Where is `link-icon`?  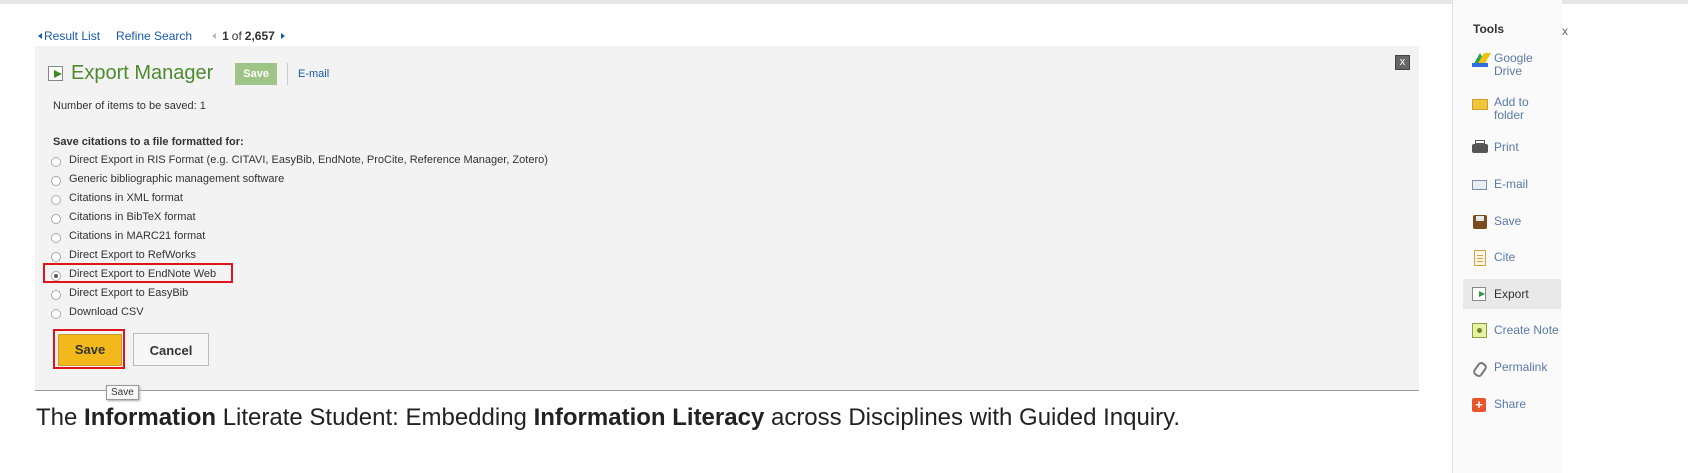 link-icon is located at coordinates (1480, 369).